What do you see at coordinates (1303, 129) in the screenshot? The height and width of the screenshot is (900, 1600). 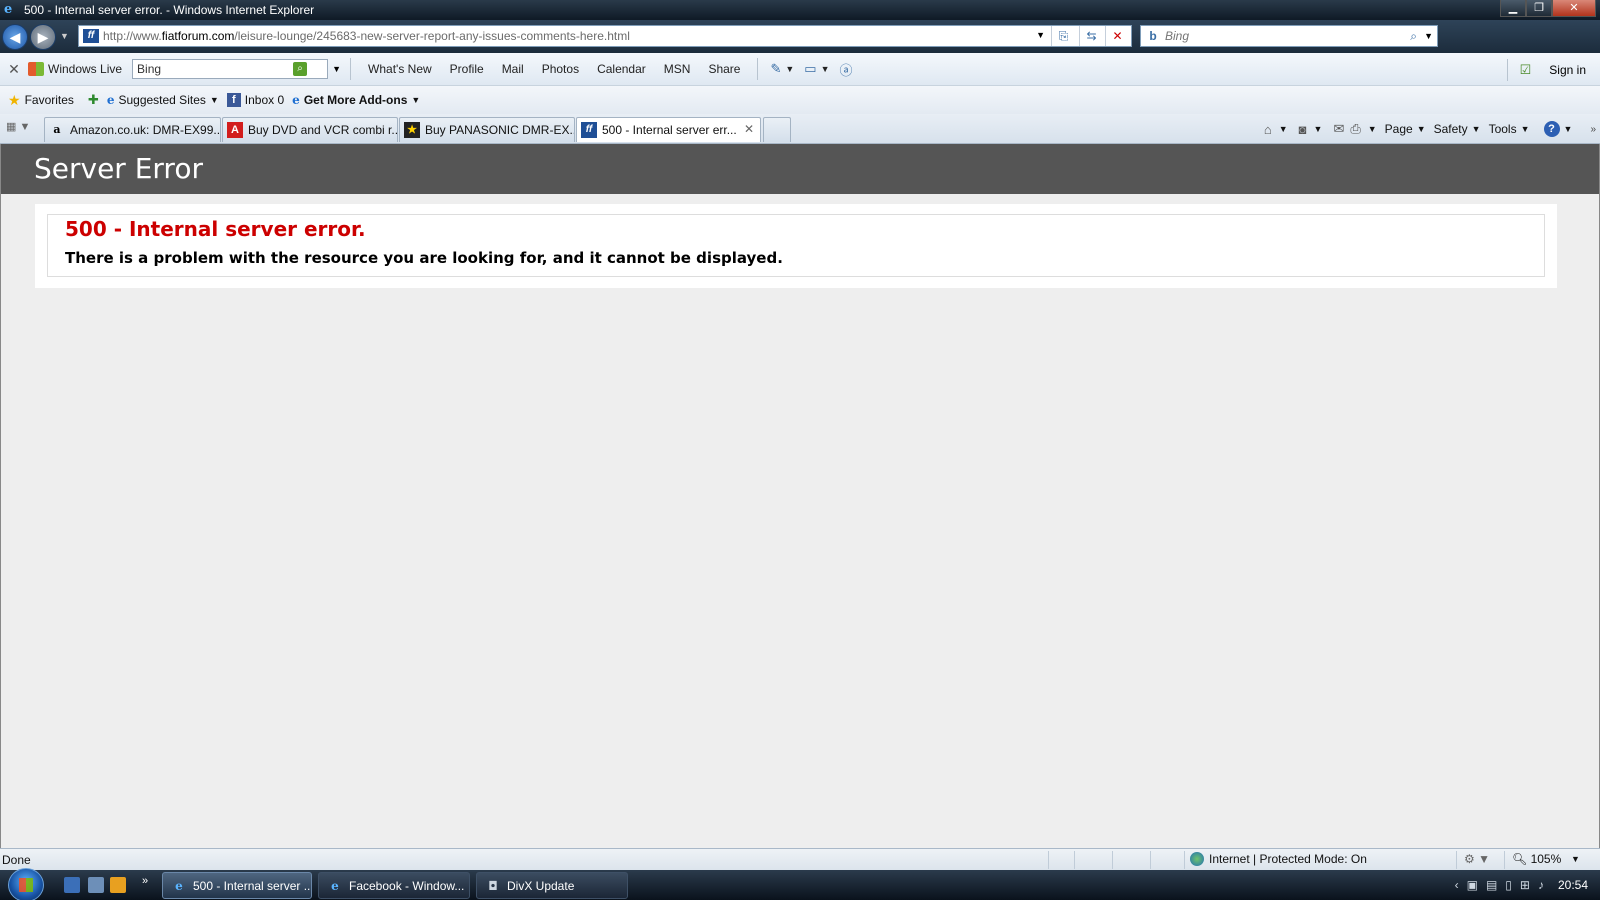 I see `feeds-icon: ◙` at bounding box center [1303, 129].